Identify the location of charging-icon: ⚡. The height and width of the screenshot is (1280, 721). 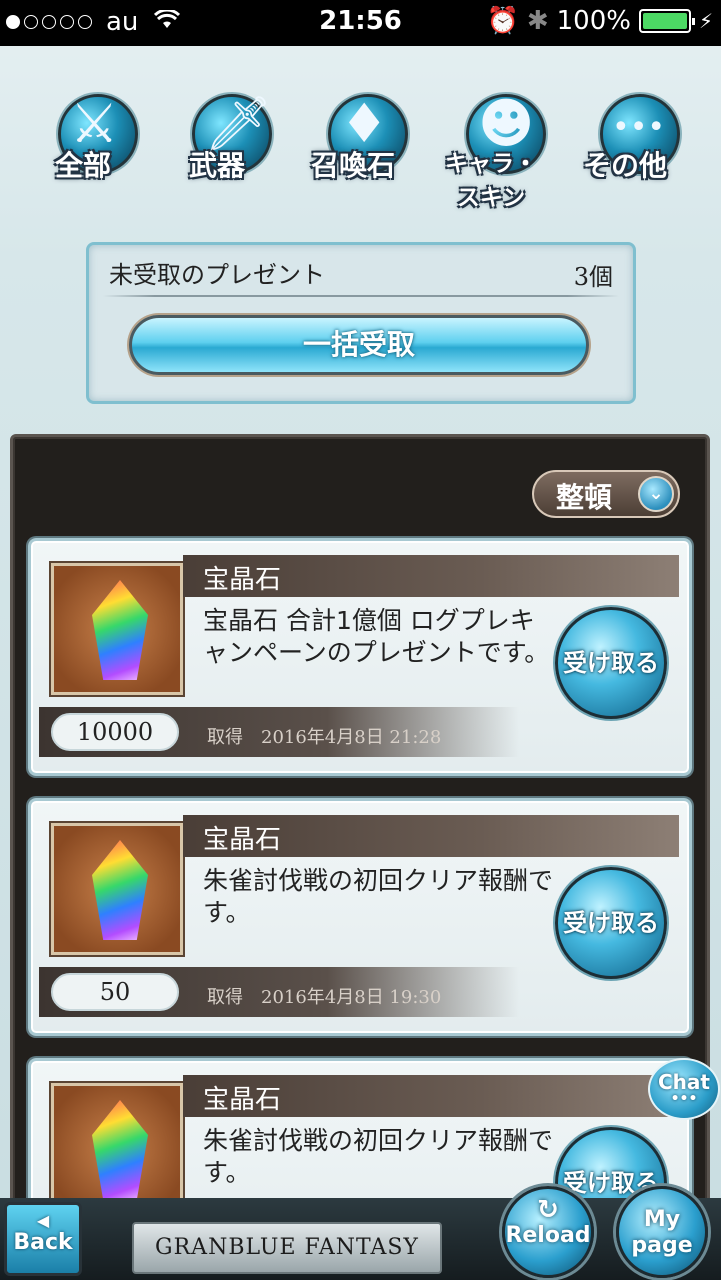
(705, 21).